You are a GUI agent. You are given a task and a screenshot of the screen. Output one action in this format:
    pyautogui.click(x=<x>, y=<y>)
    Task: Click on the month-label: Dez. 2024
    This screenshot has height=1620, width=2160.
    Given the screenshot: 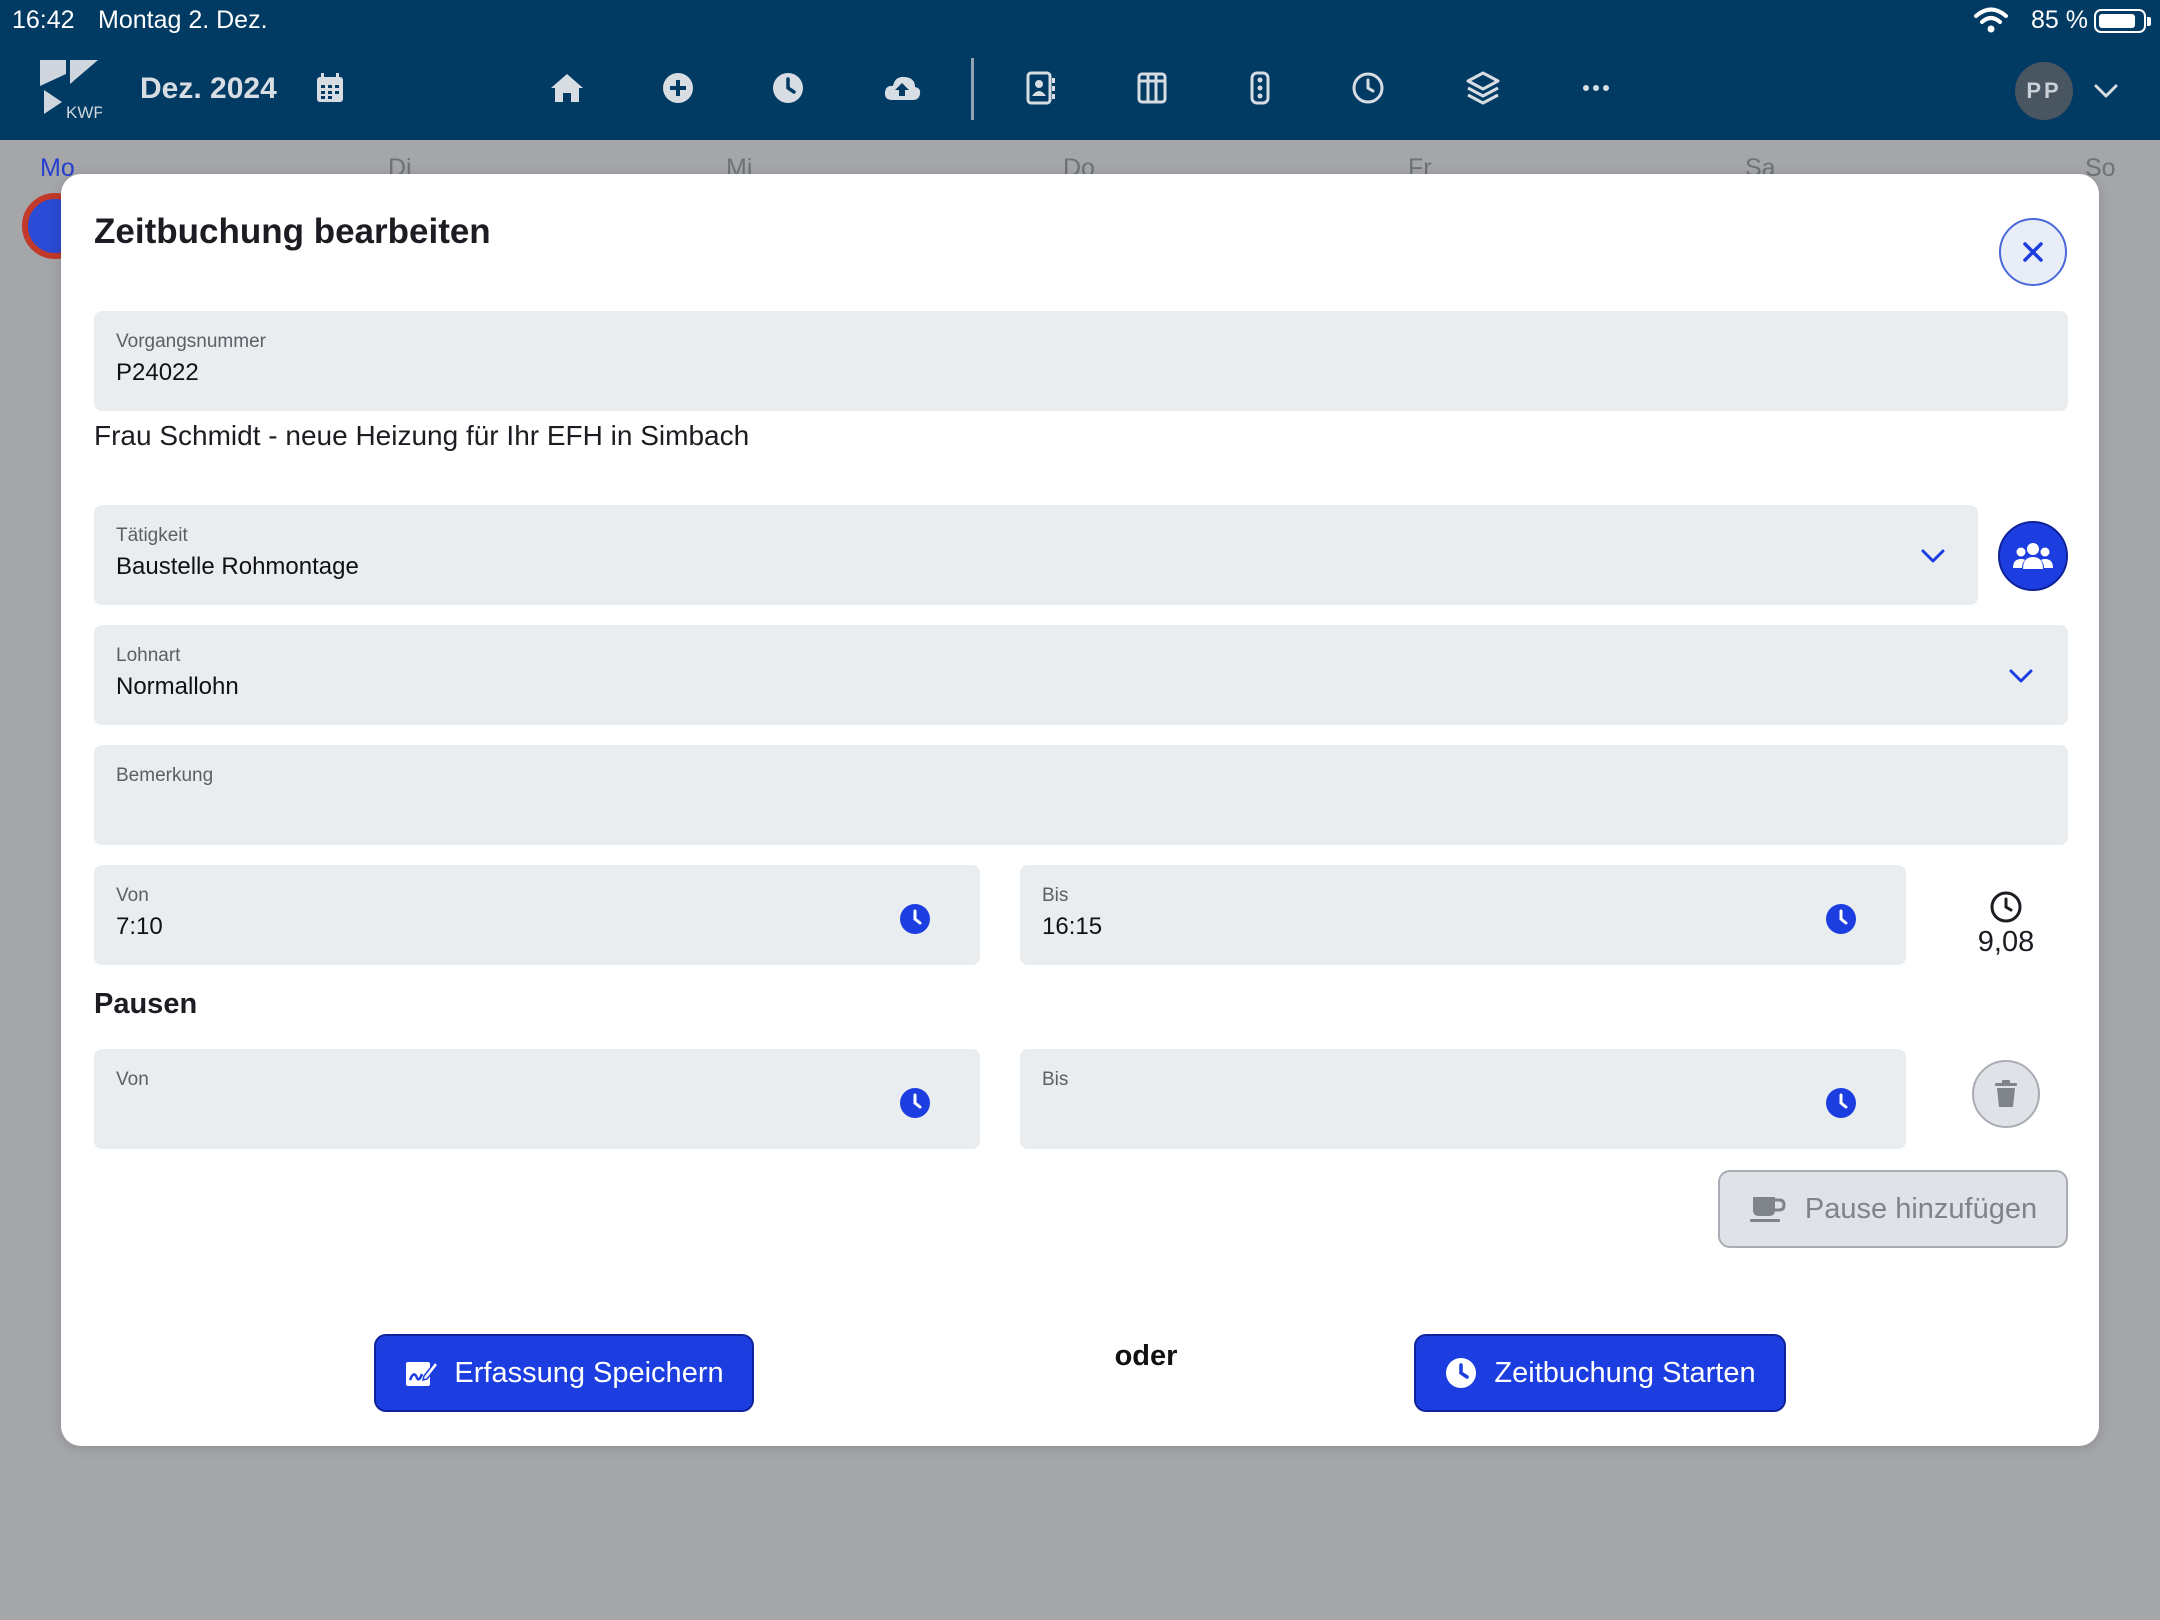 What is the action you would take?
    pyautogui.click(x=208, y=89)
    